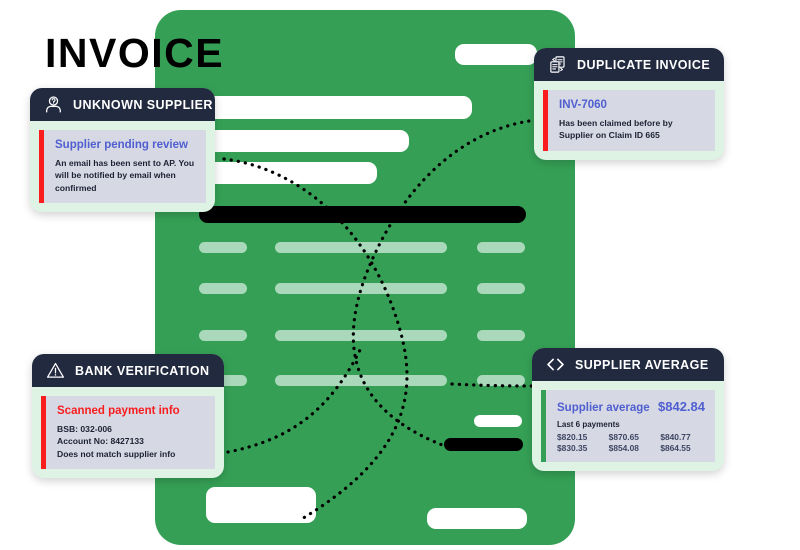  What do you see at coordinates (483, 444) in the screenshot?
I see `total-value` at bounding box center [483, 444].